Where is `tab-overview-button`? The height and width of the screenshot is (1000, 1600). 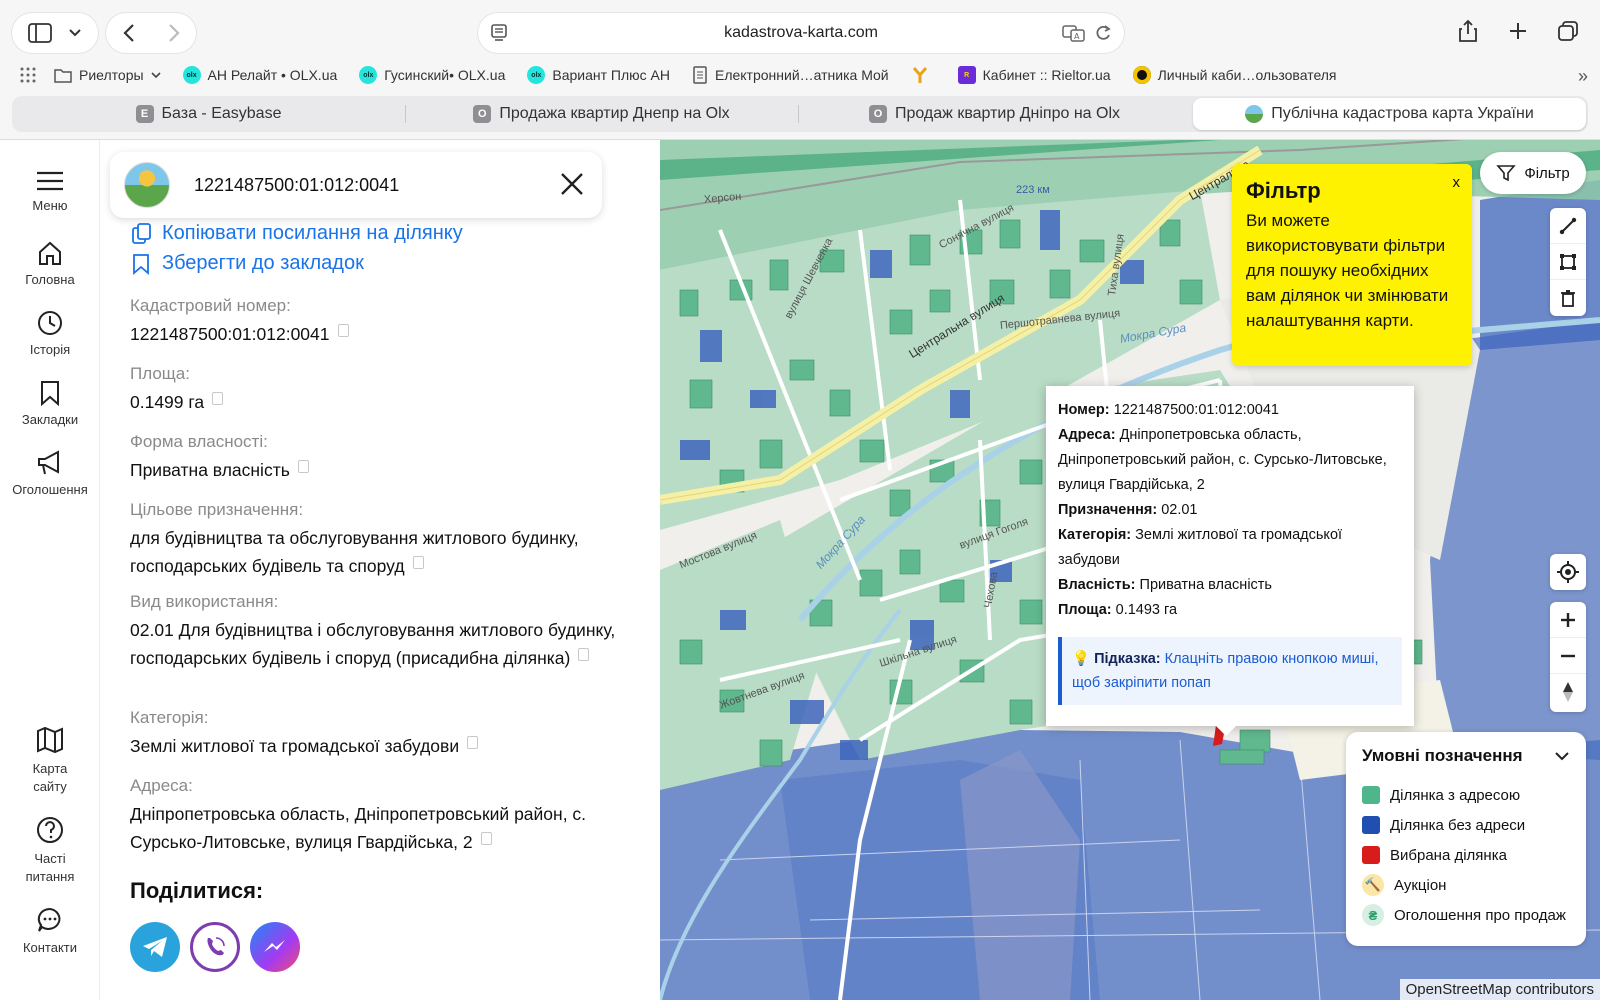 tab-overview-button is located at coordinates (1568, 31).